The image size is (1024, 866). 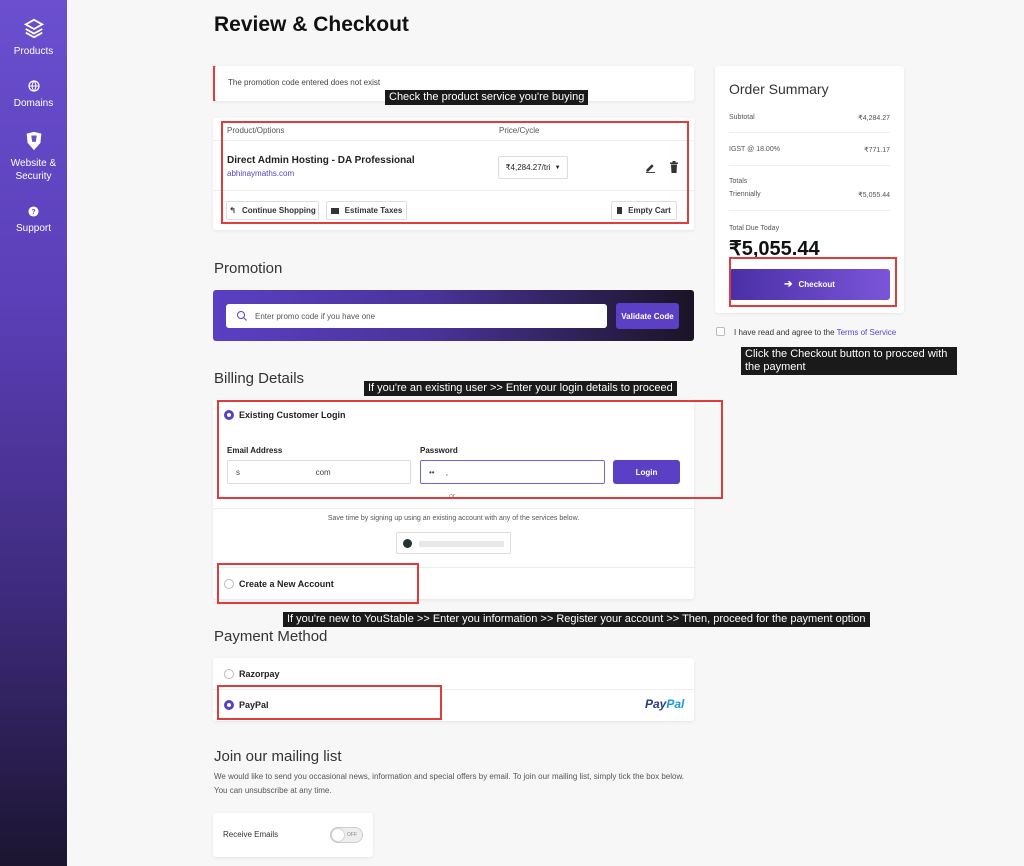 What do you see at coordinates (311, 24) in the screenshot?
I see `page-title: Review & Checkout` at bounding box center [311, 24].